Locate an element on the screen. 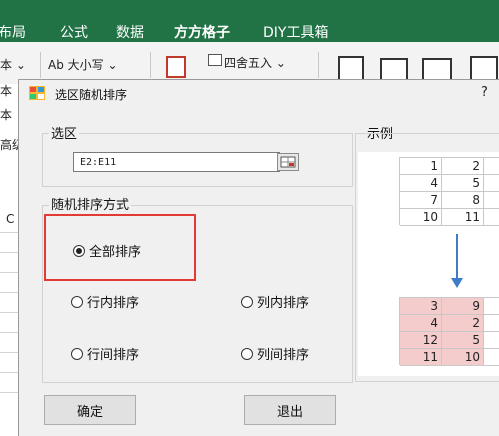  round-dropdown: 四舍五入 ⌄ is located at coordinates (255, 62).